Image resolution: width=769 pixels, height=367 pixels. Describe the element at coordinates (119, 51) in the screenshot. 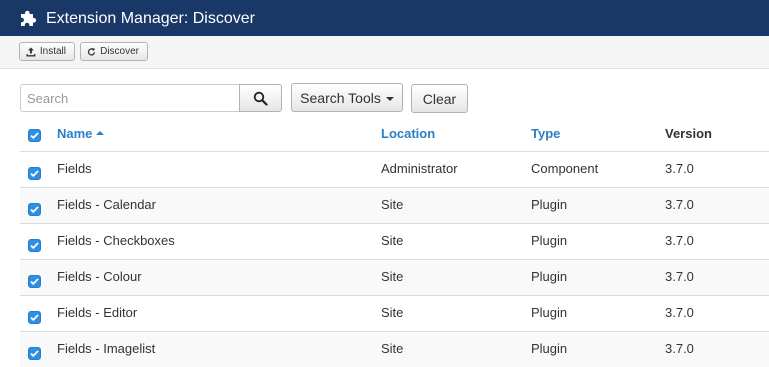

I see `discover-label: Discover` at that location.